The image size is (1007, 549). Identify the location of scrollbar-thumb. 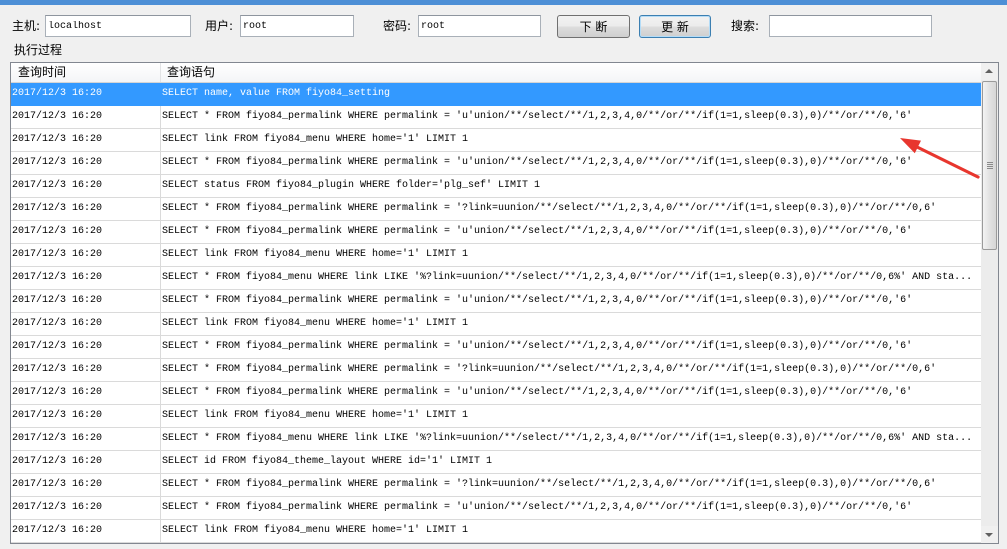
(989, 165).